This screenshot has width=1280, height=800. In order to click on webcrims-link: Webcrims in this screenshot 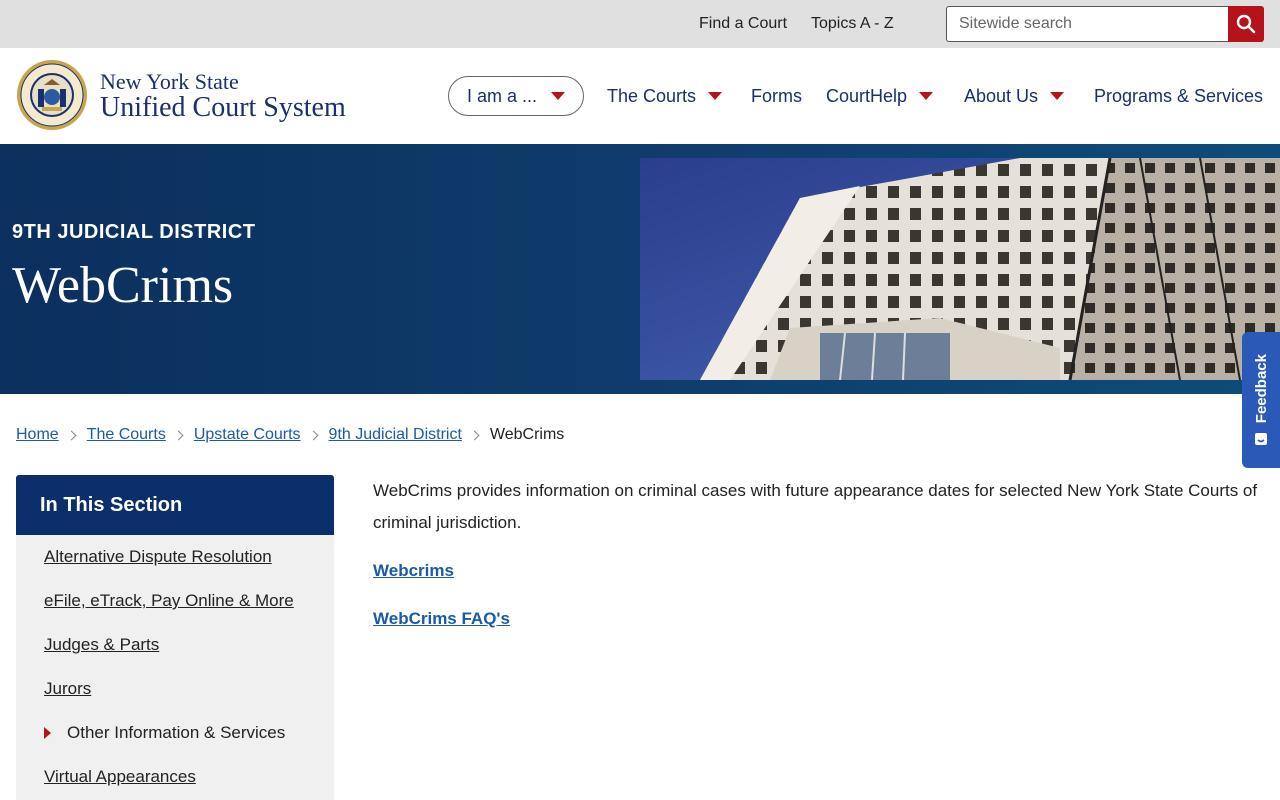, I will do `click(413, 571)`.